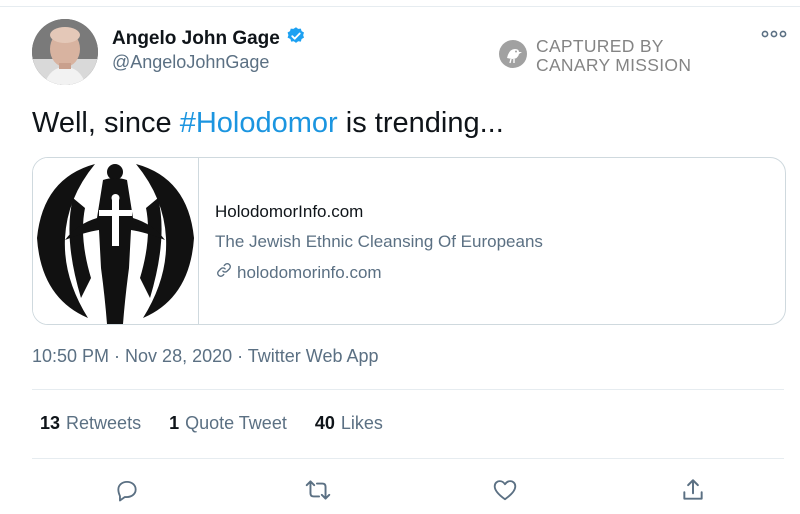 This screenshot has width=800, height=514. I want to click on capture-watermark: CAPTURED BY CANARY MISSION, so click(594, 56).